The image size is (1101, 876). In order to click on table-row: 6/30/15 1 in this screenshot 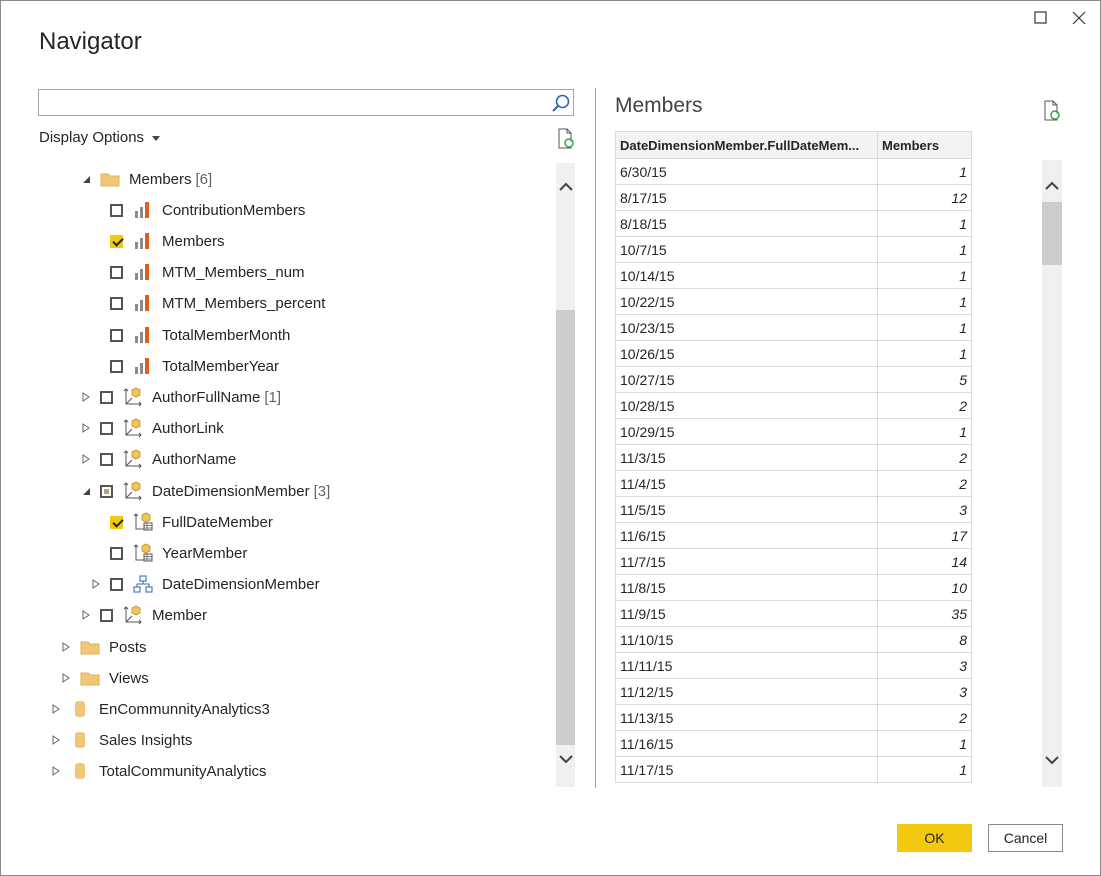, I will do `click(793, 171)`.